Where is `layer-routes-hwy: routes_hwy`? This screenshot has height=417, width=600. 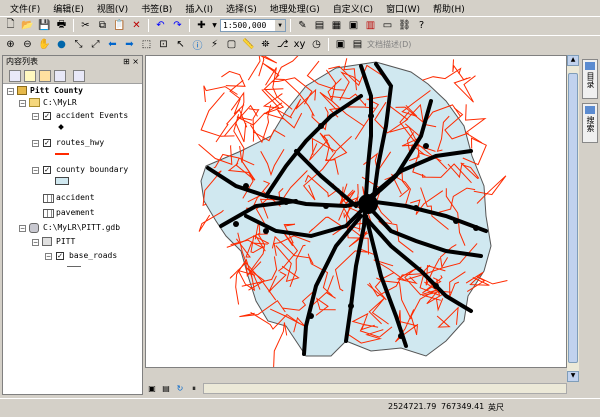
layer-routes-hwy: routes_hwy is located at coordinates (80, 143).